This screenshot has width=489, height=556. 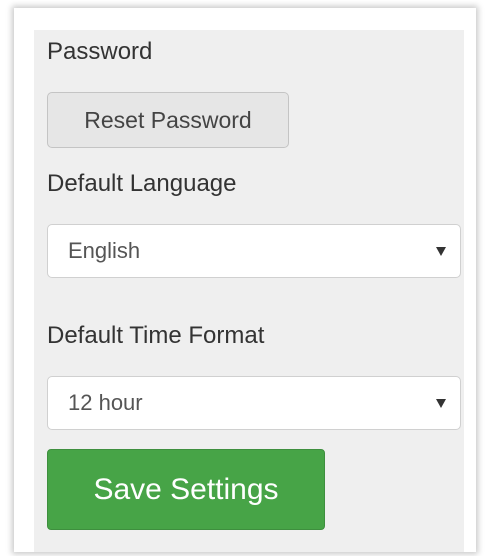 I want to click on default-language-label: Default Language, so click(x=142, y=183).